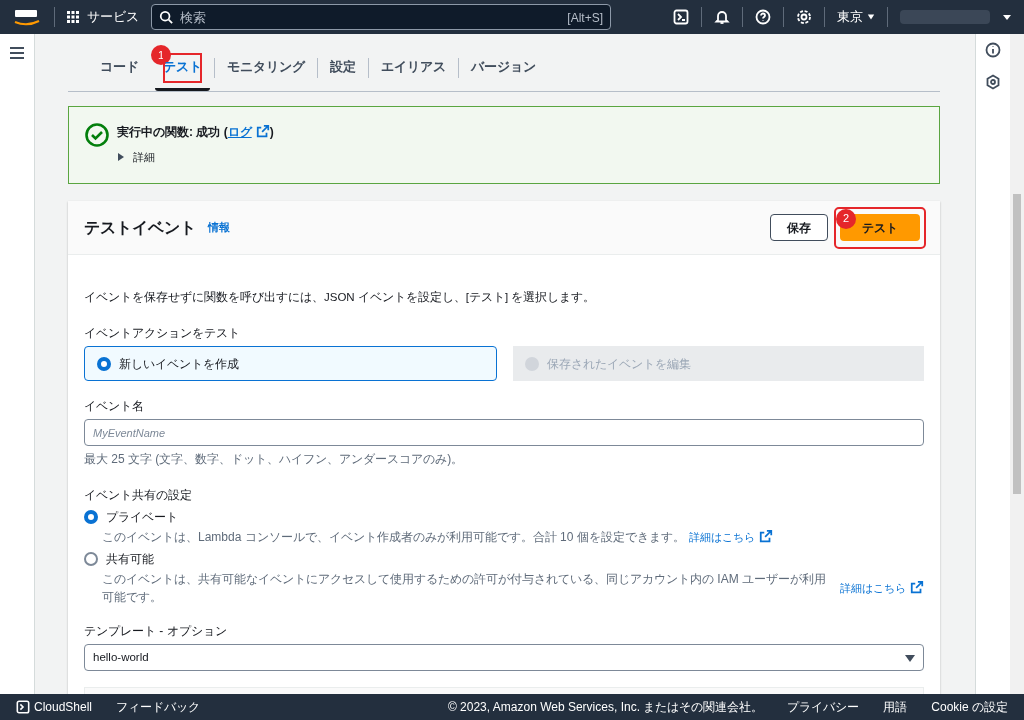  What do you see at coordinates (274, 460) in the screenshot?
I see `field-hint: 最大 25 文字 (文字、数字、ドット、ハイフン、アンダースコアのみ)。` at bounding box center [274, 460].